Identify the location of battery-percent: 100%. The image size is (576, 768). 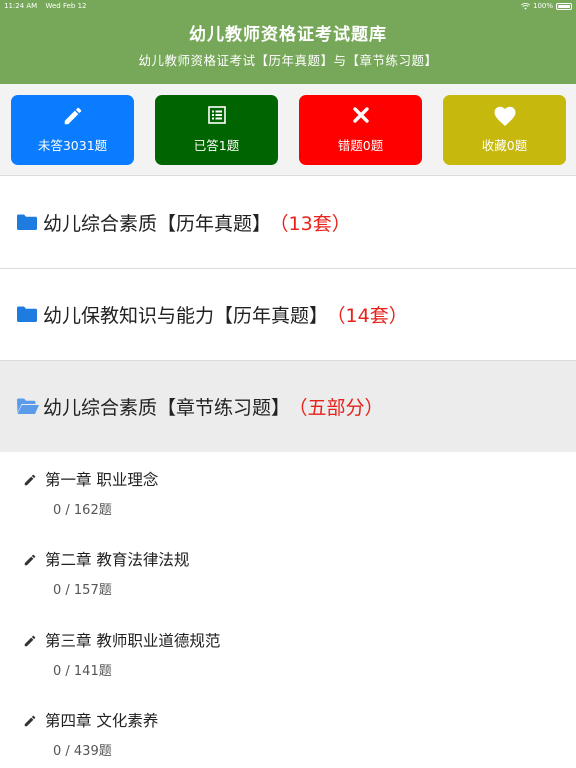
(542, 6).